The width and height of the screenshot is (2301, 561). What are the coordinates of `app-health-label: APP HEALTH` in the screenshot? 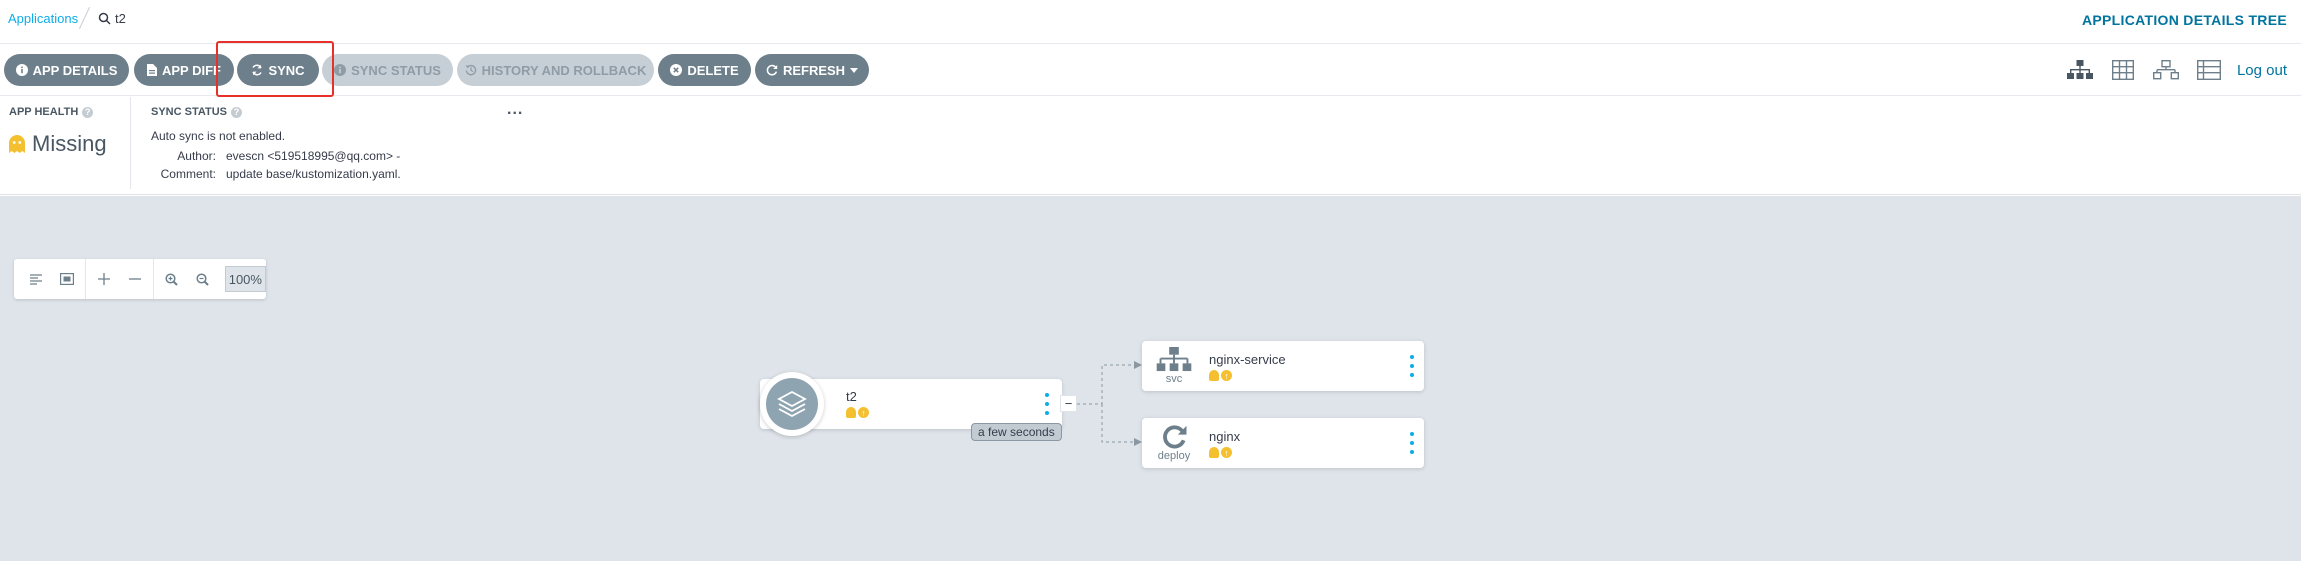 It's located at (44, 112).